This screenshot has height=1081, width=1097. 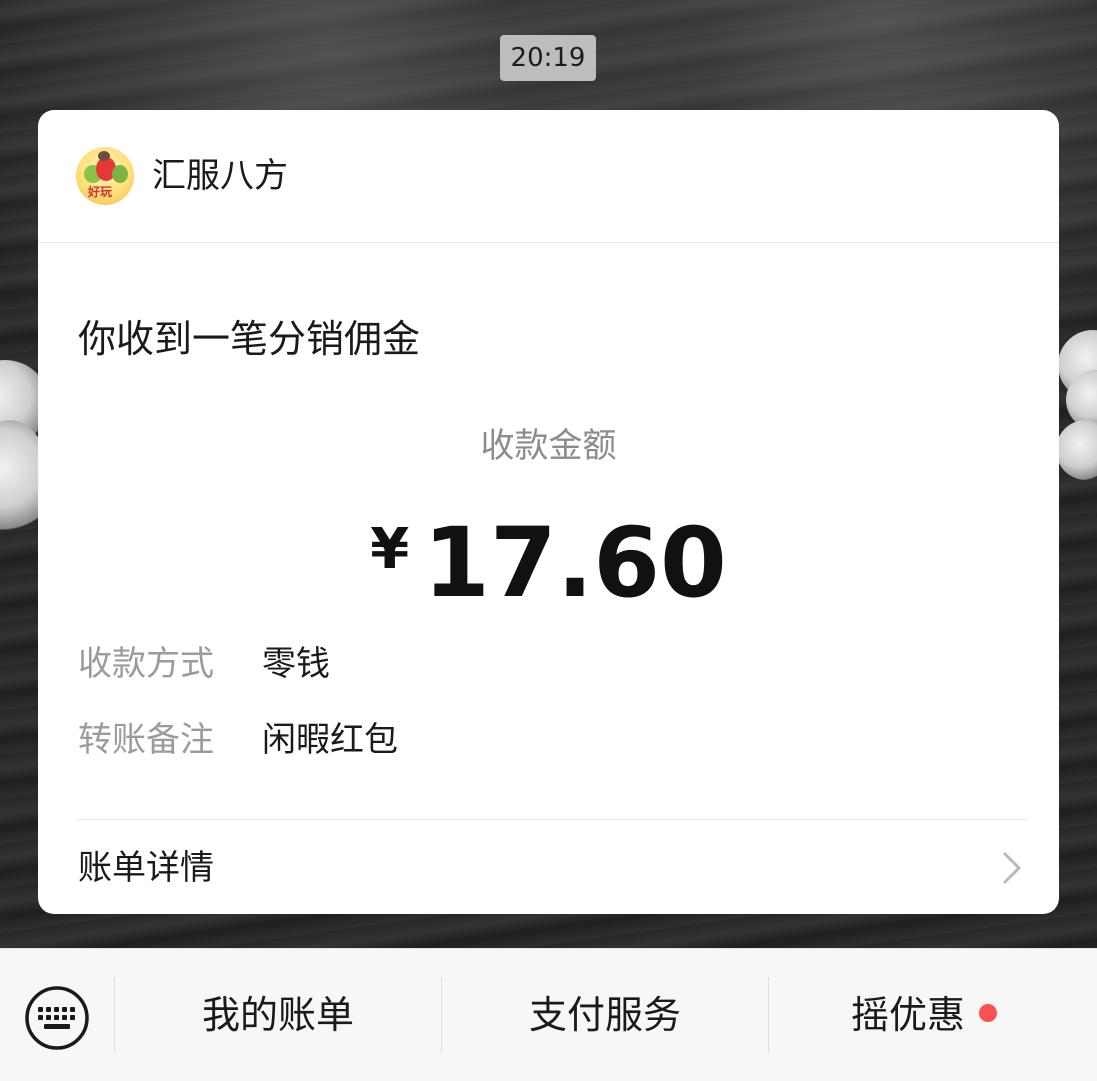 I want to click on bill-detail-label: 账单详情, so click(x=146, y=868).